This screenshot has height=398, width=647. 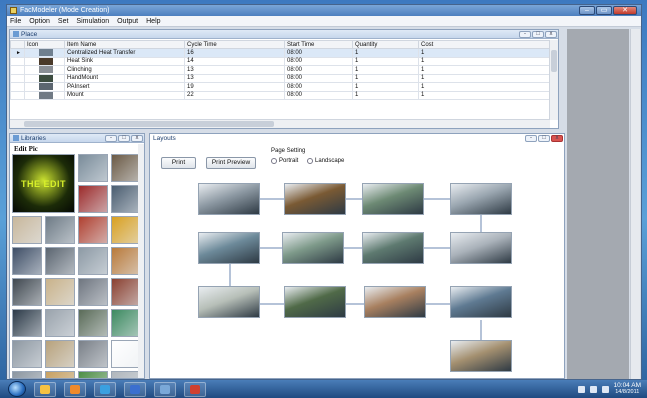 I want to click on menu-simulation: Simulation, so click(x=92, y=21).